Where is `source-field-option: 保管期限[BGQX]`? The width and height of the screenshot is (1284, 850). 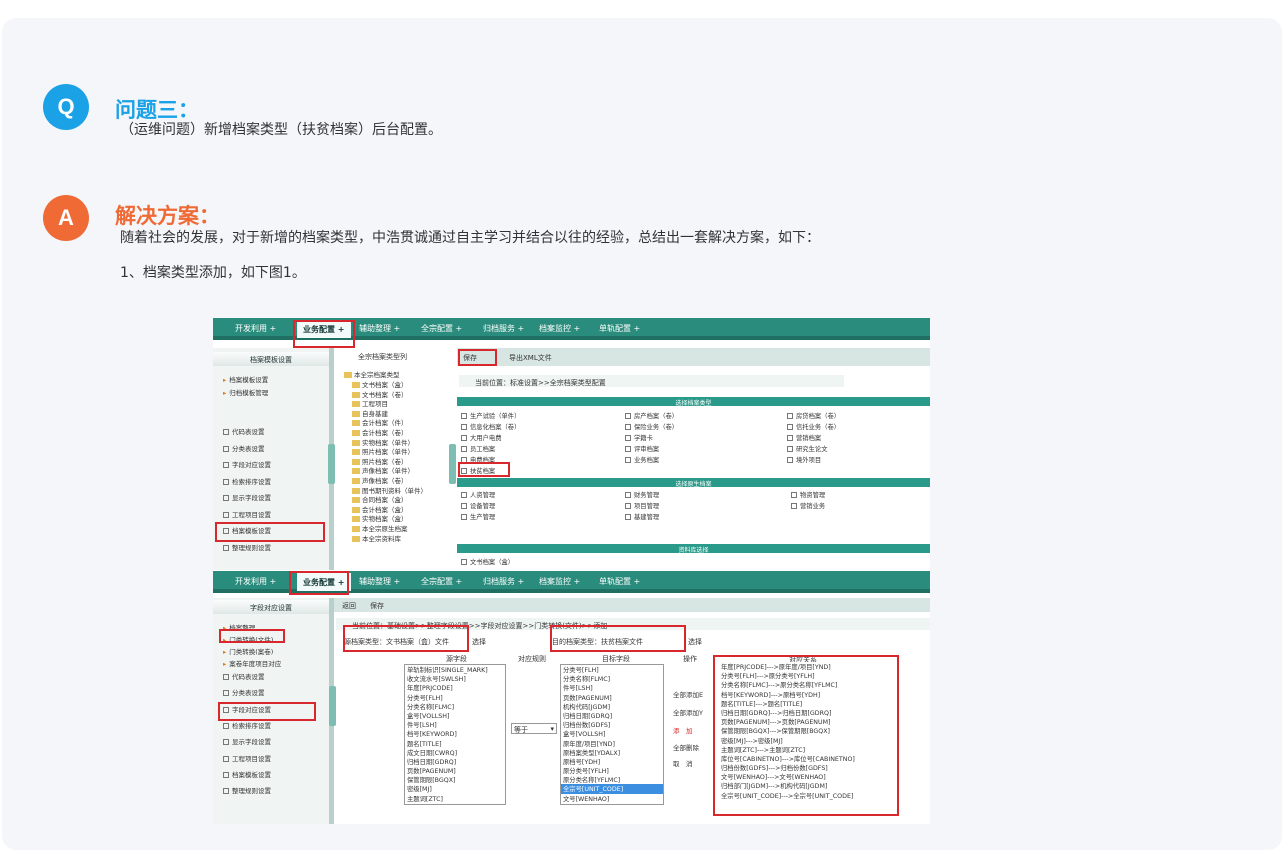
source-field-option: 保管期限[BGQX] is located at coordinates (455, 779).